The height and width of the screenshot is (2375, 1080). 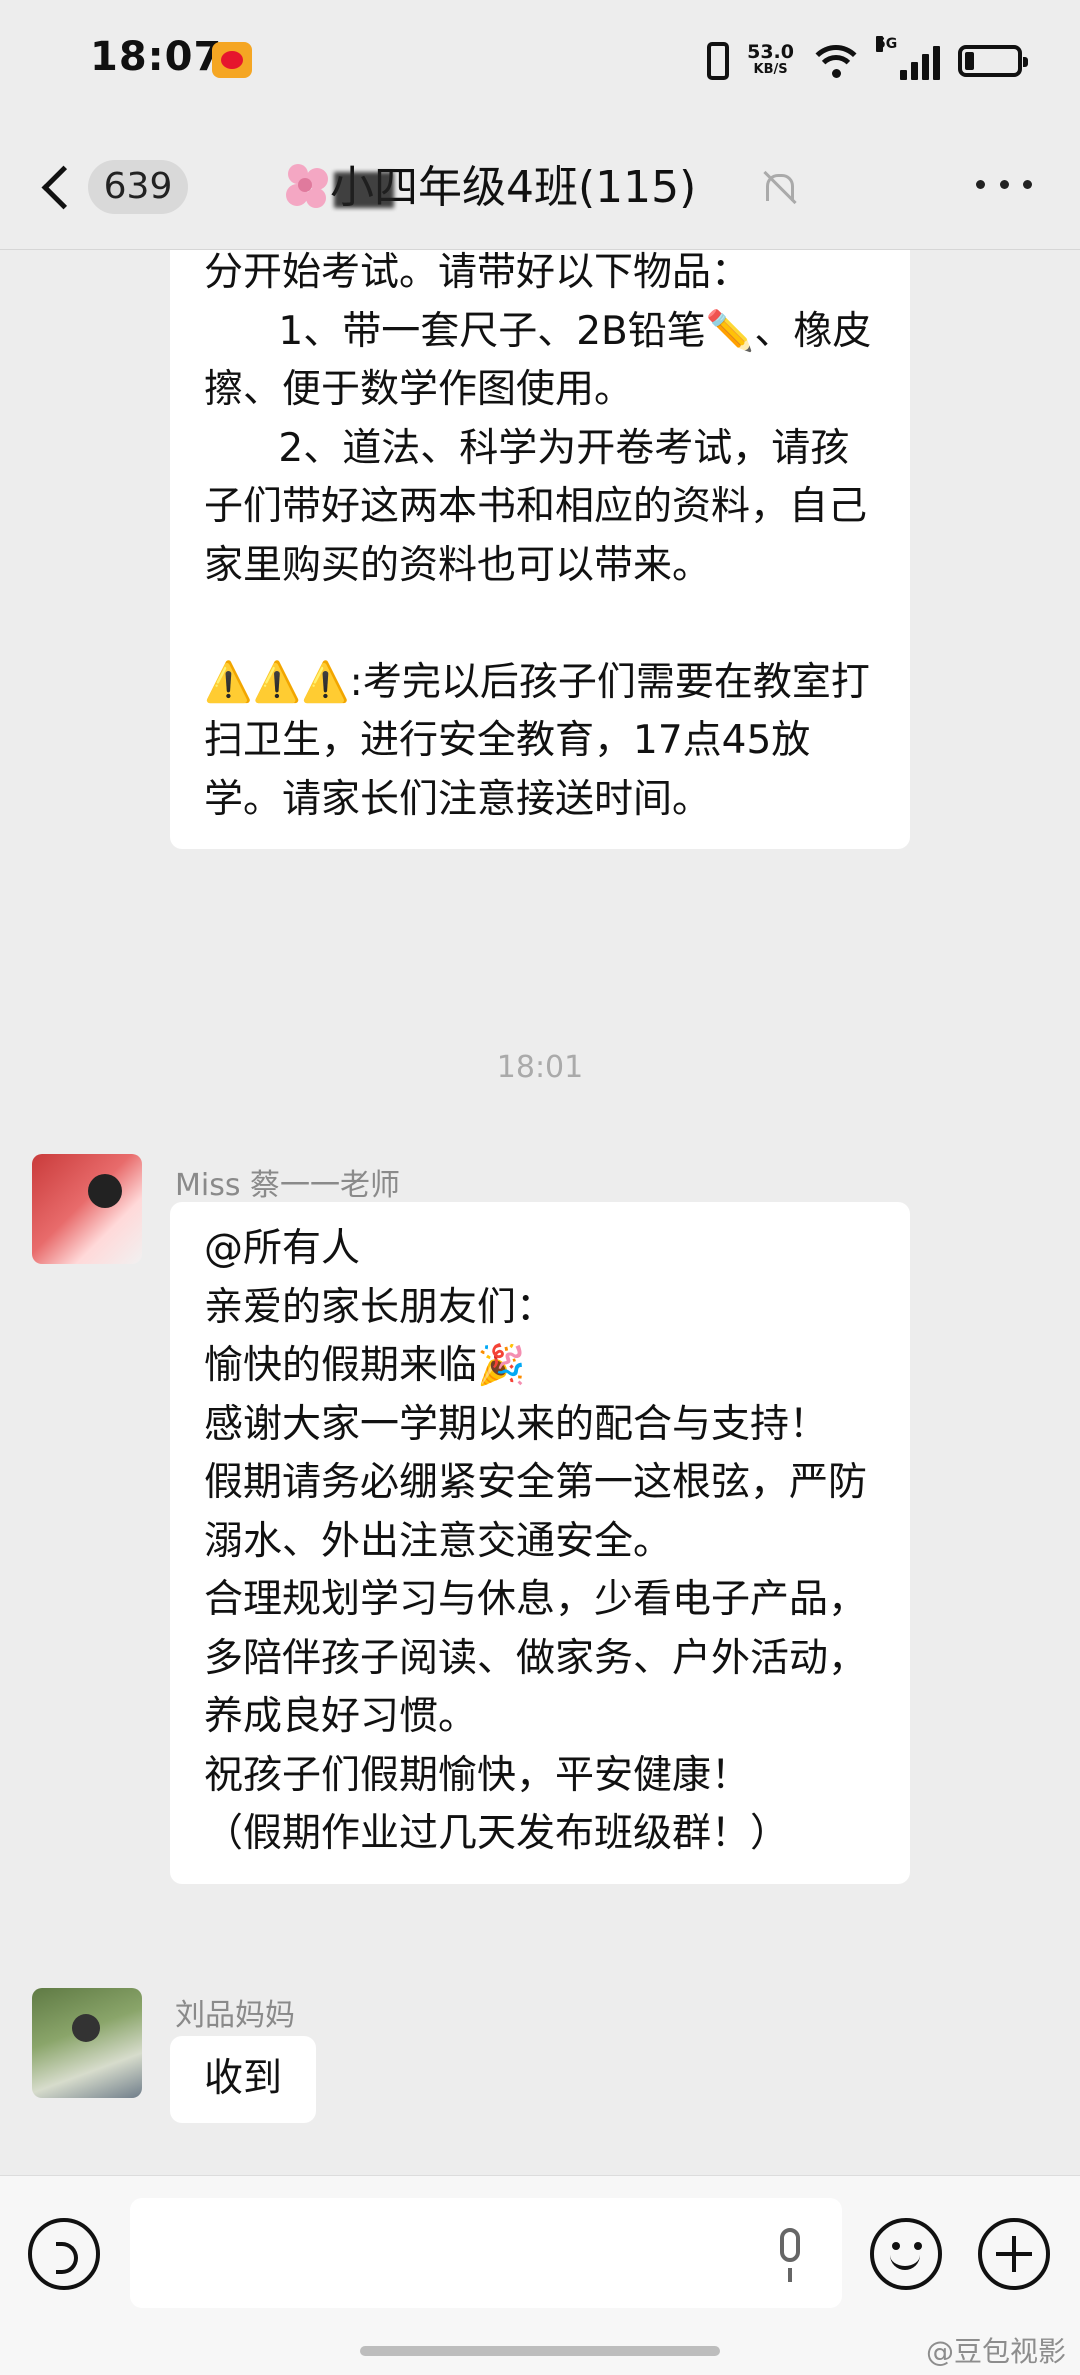 What do you see at coordinates (770, 69) in the screenshot?
I see `net-speed-unit: KB/S` at bounding box center [770, 69].